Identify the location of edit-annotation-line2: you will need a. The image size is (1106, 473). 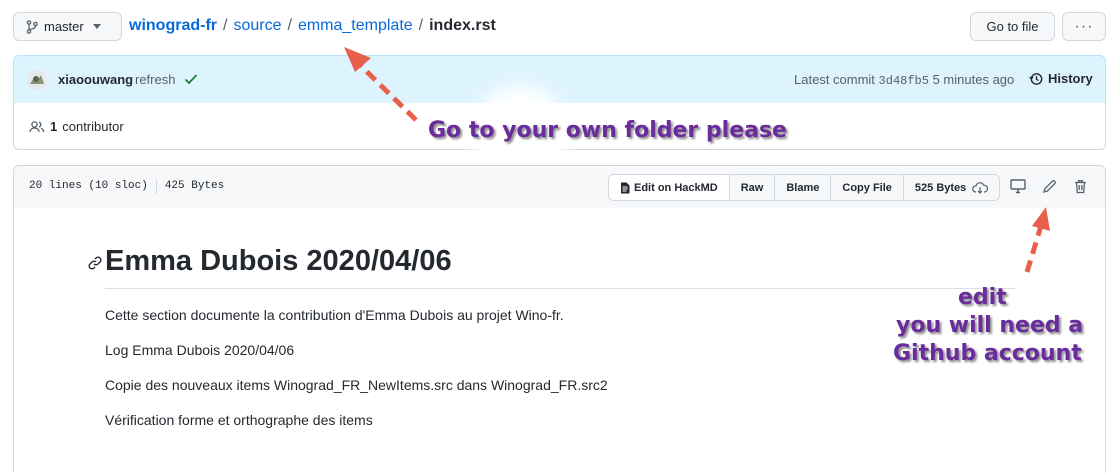
(990, 325).